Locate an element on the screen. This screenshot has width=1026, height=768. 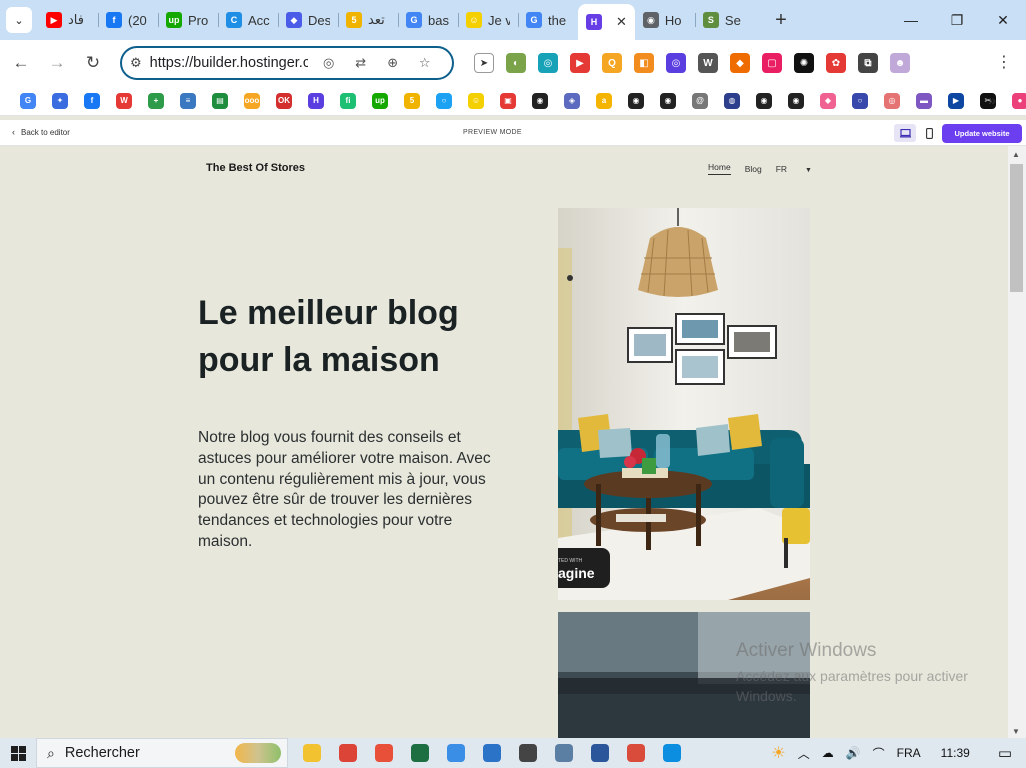
back-button: ← is located at coordinates (21, 63).